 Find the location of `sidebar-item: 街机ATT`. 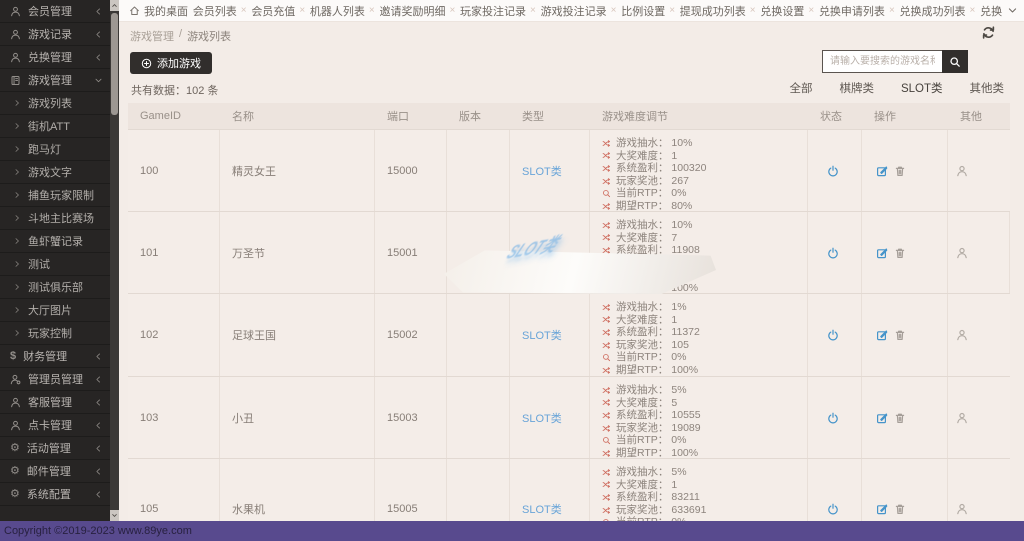

sidebar-item: 街机ATT is located at coordinates (55, 126).